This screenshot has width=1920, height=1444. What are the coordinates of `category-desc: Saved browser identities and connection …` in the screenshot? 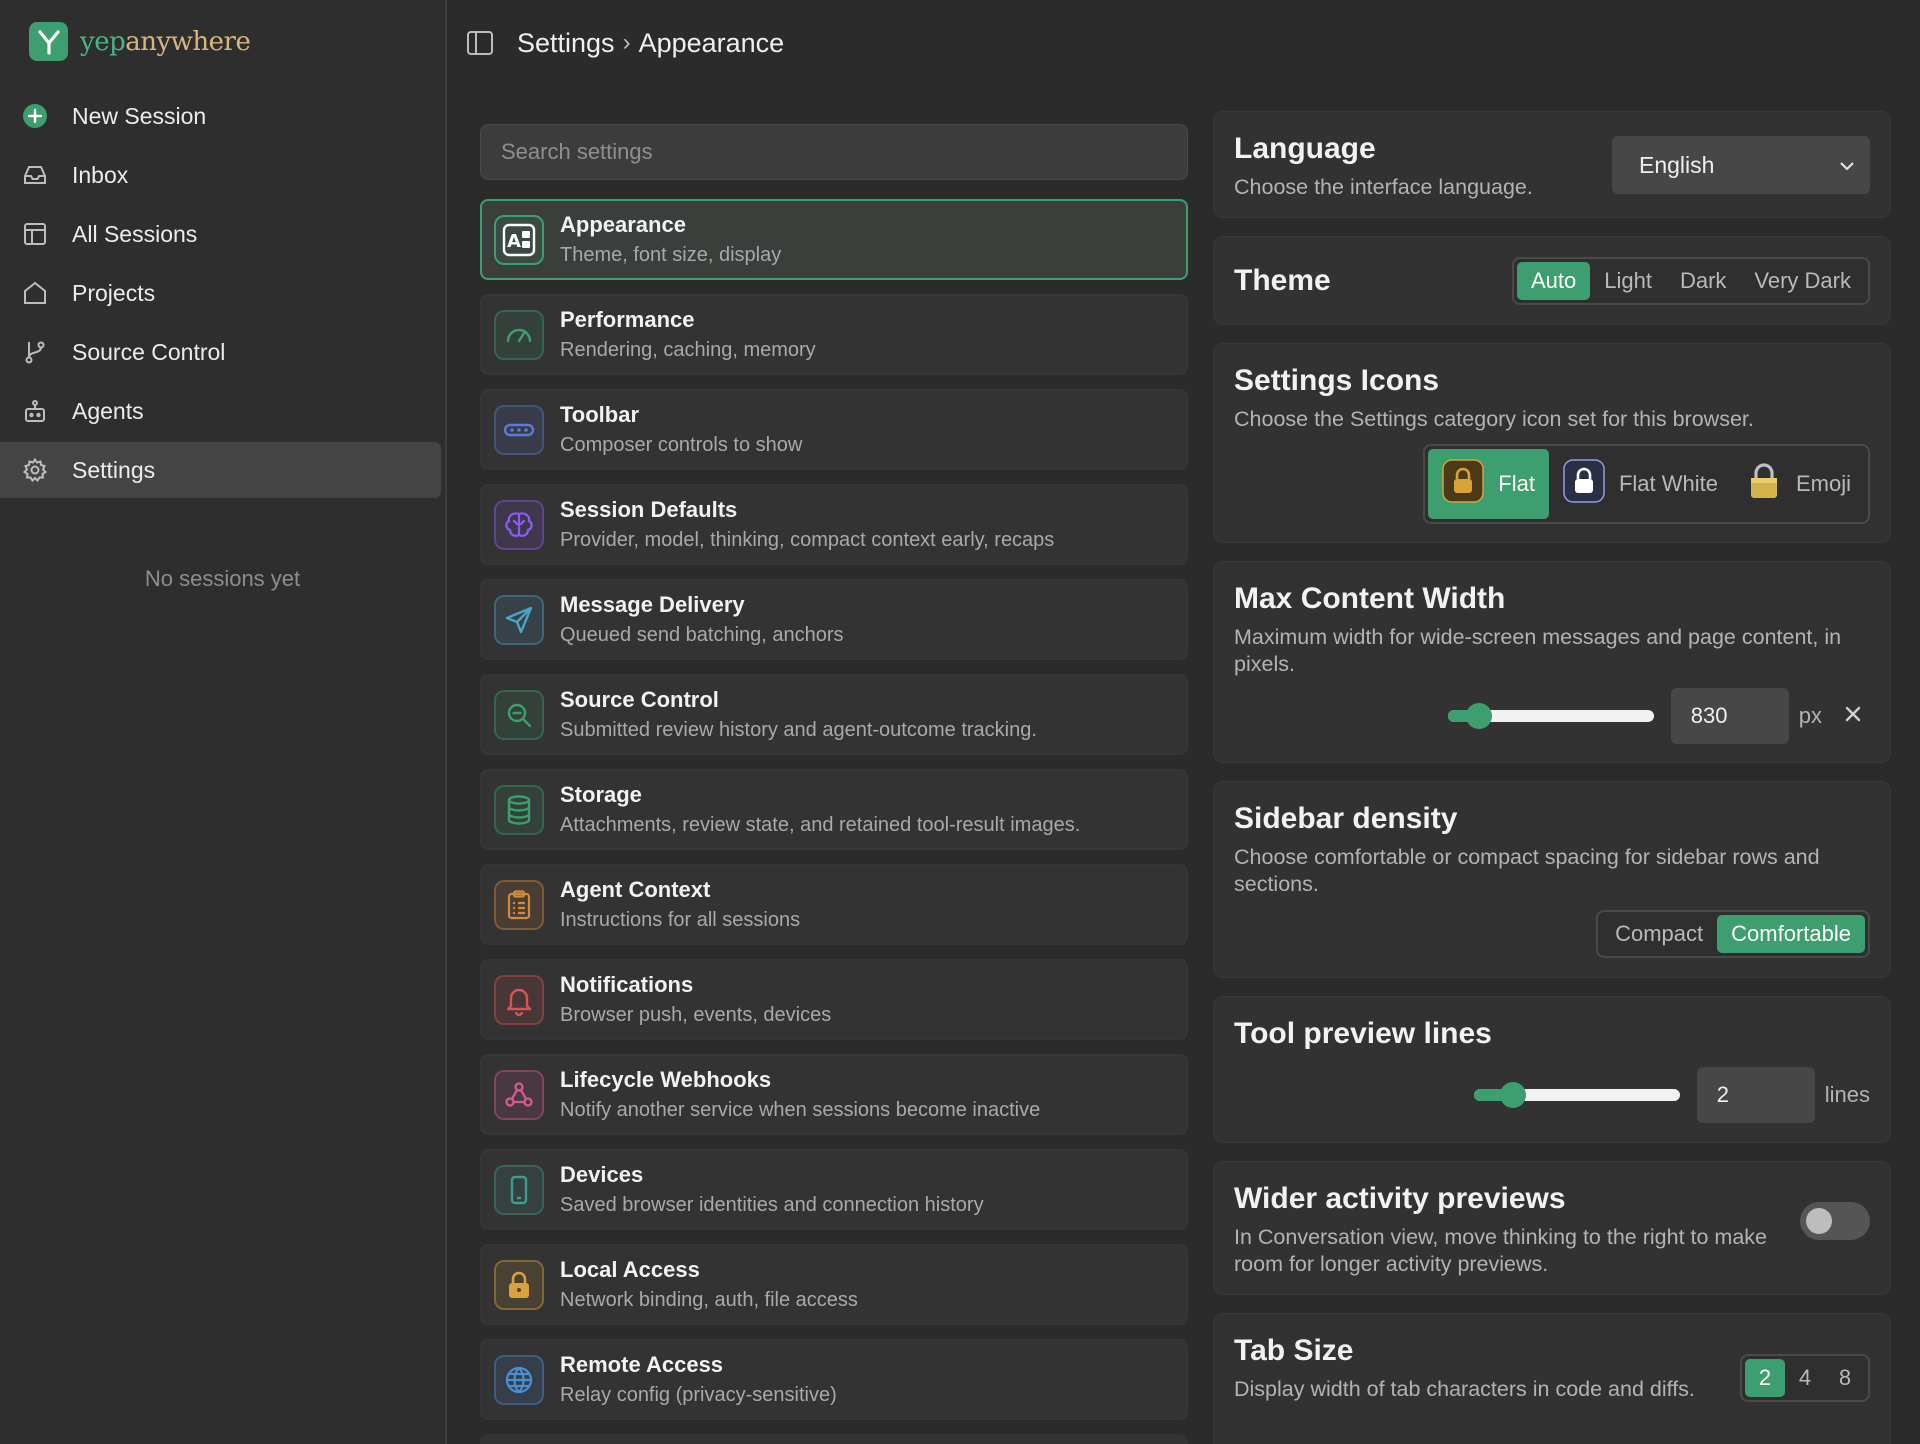 It's located at (772, 1205).